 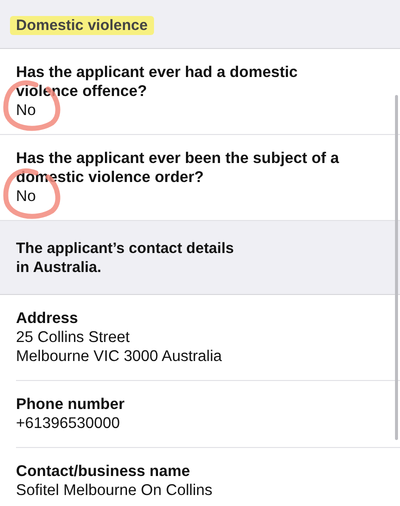 What do you see at coordinates (157, 82) in the screenshot?
I see `field-label: Has the applicant ever had a domestic violence offence?` at bounding box center [157, 82].